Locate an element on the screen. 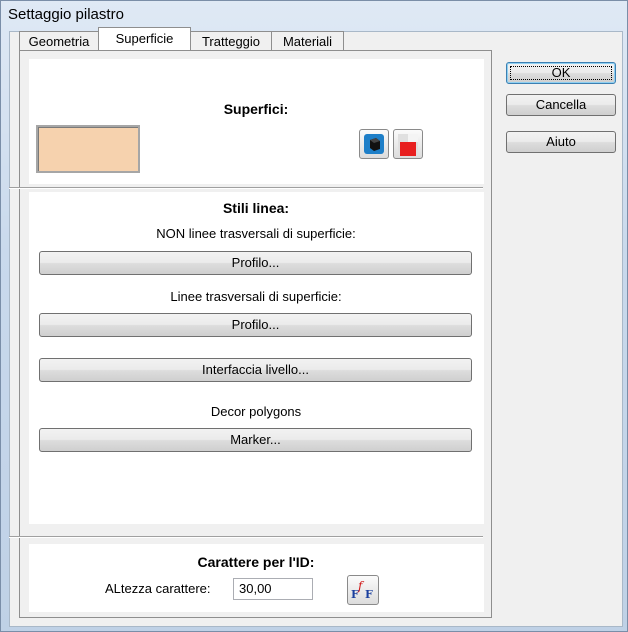 Image resolution: width=628 pixels, height=632 pixels. tab-superficie: Superficie is located at coordinates (144, 38).